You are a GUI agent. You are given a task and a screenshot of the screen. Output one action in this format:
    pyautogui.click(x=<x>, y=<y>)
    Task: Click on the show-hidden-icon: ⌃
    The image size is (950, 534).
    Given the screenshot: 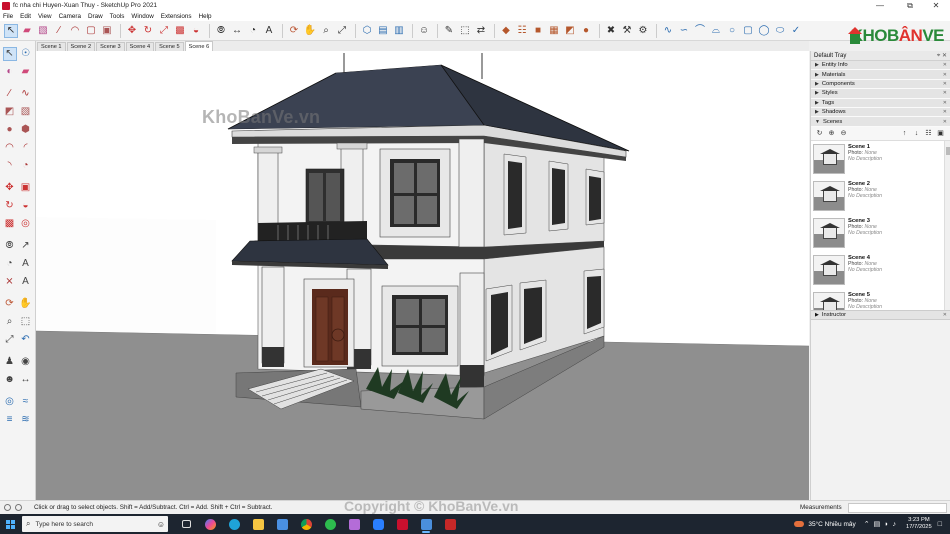 What is the action you would take?
    pyautogui.click(x=867, y=524)
    